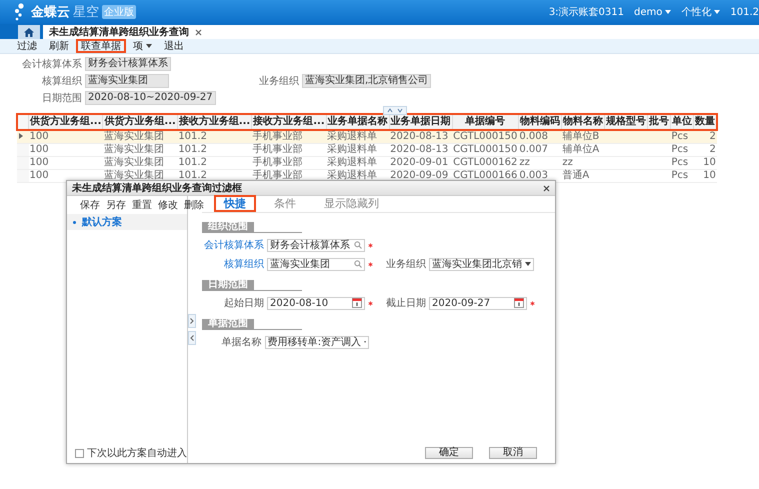  What do you see at coordinates (90, 205) in the screenshot?
I see `scheme-toolbar-button: 保存` at bounding box center [90, 205].